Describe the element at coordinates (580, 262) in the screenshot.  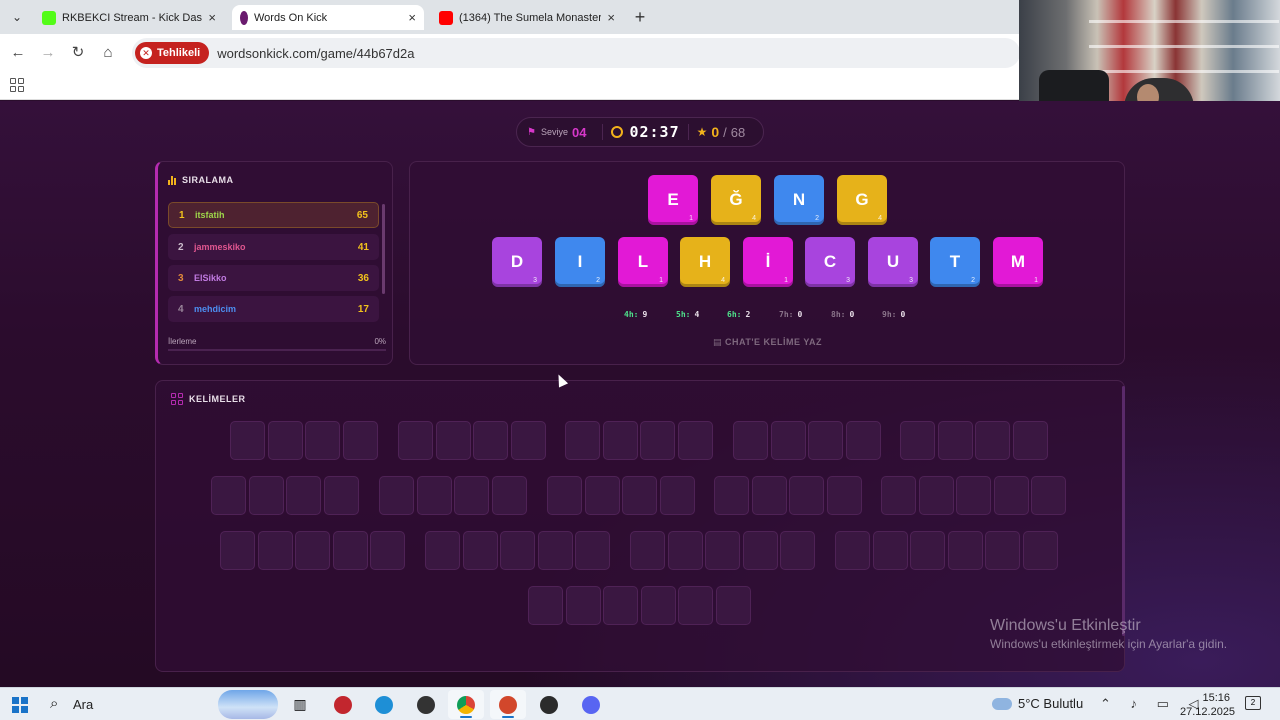
I see `letter-tile: I2` at that location.